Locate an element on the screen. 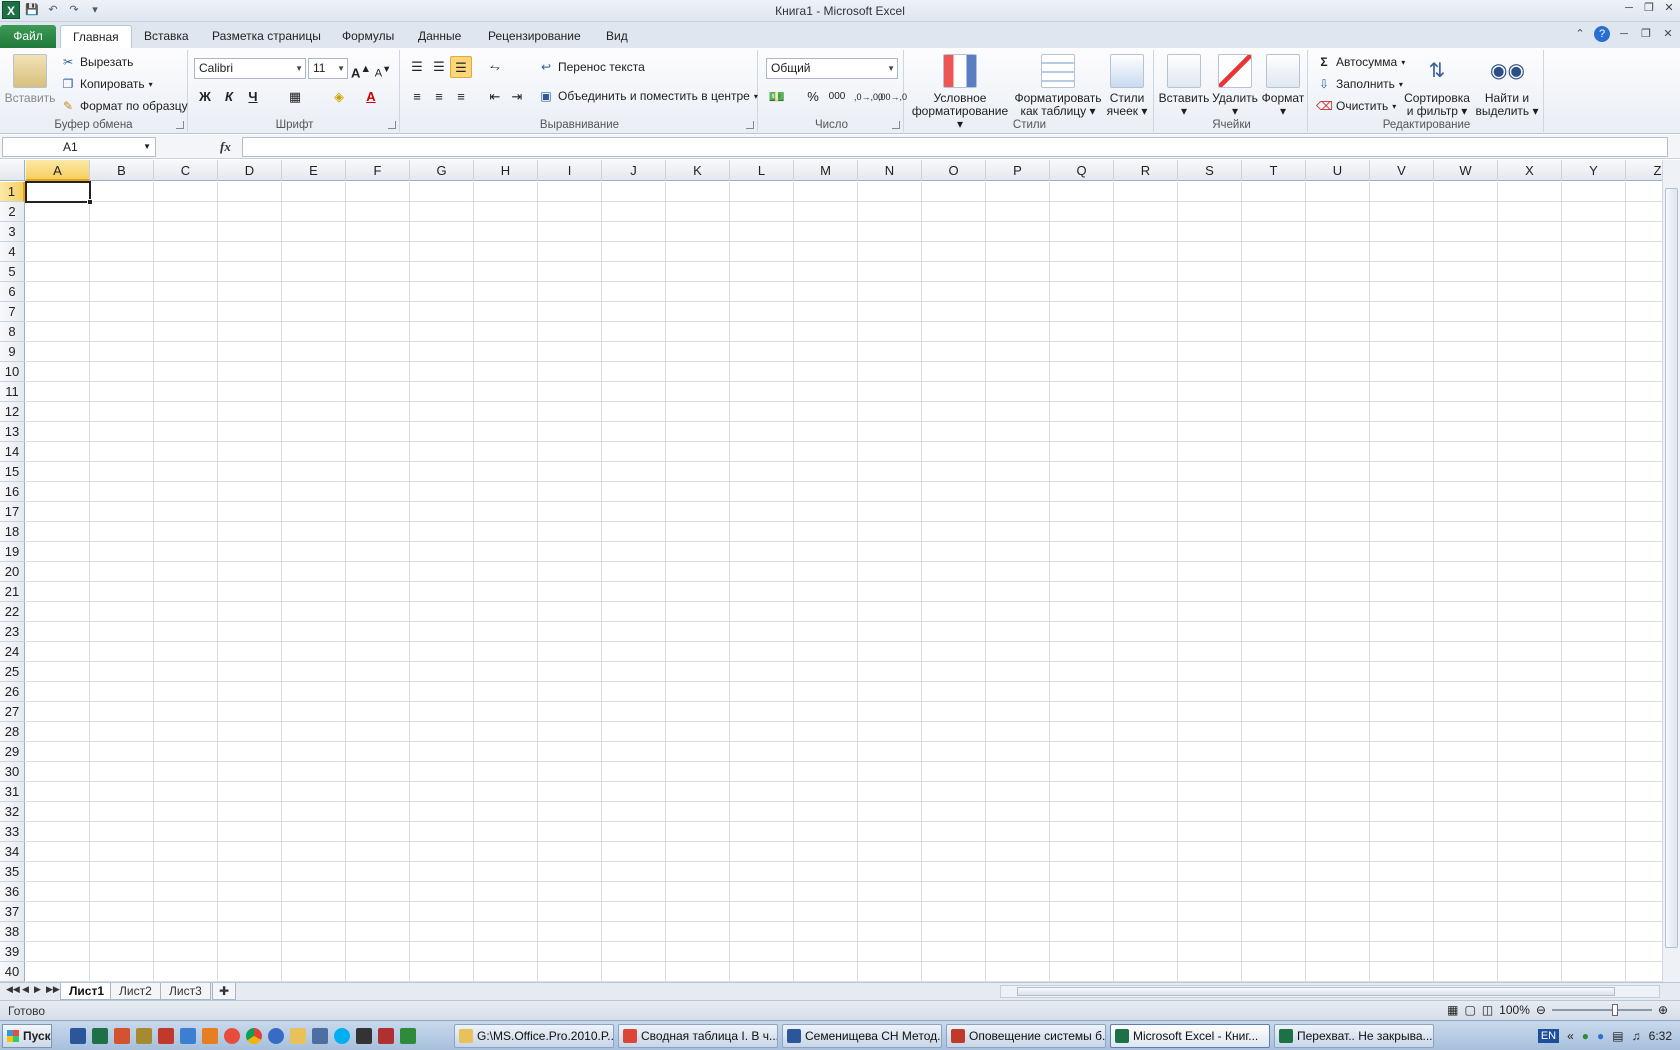 The height and width of the screenshot is (1050, 1680). sheet-tab-2: Лист2 is located at coordinates (135, 991).